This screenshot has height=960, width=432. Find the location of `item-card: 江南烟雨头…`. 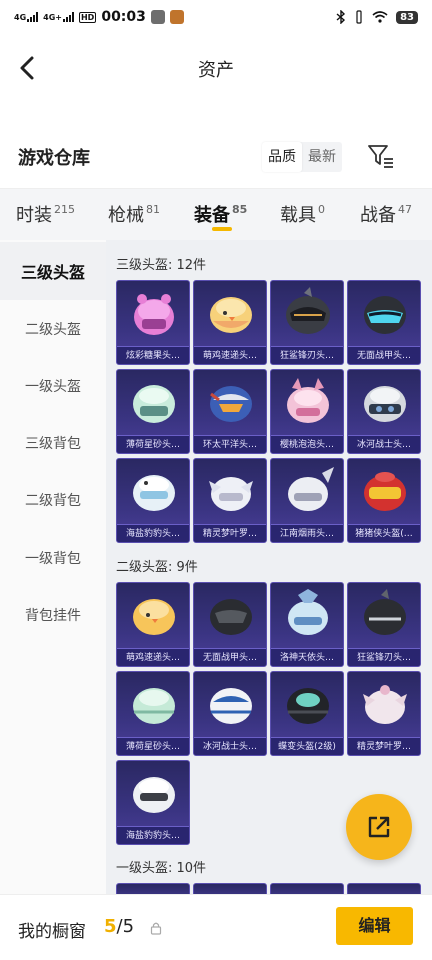

item-card: 江南烟雨头… is located at coordinates (307, 500).